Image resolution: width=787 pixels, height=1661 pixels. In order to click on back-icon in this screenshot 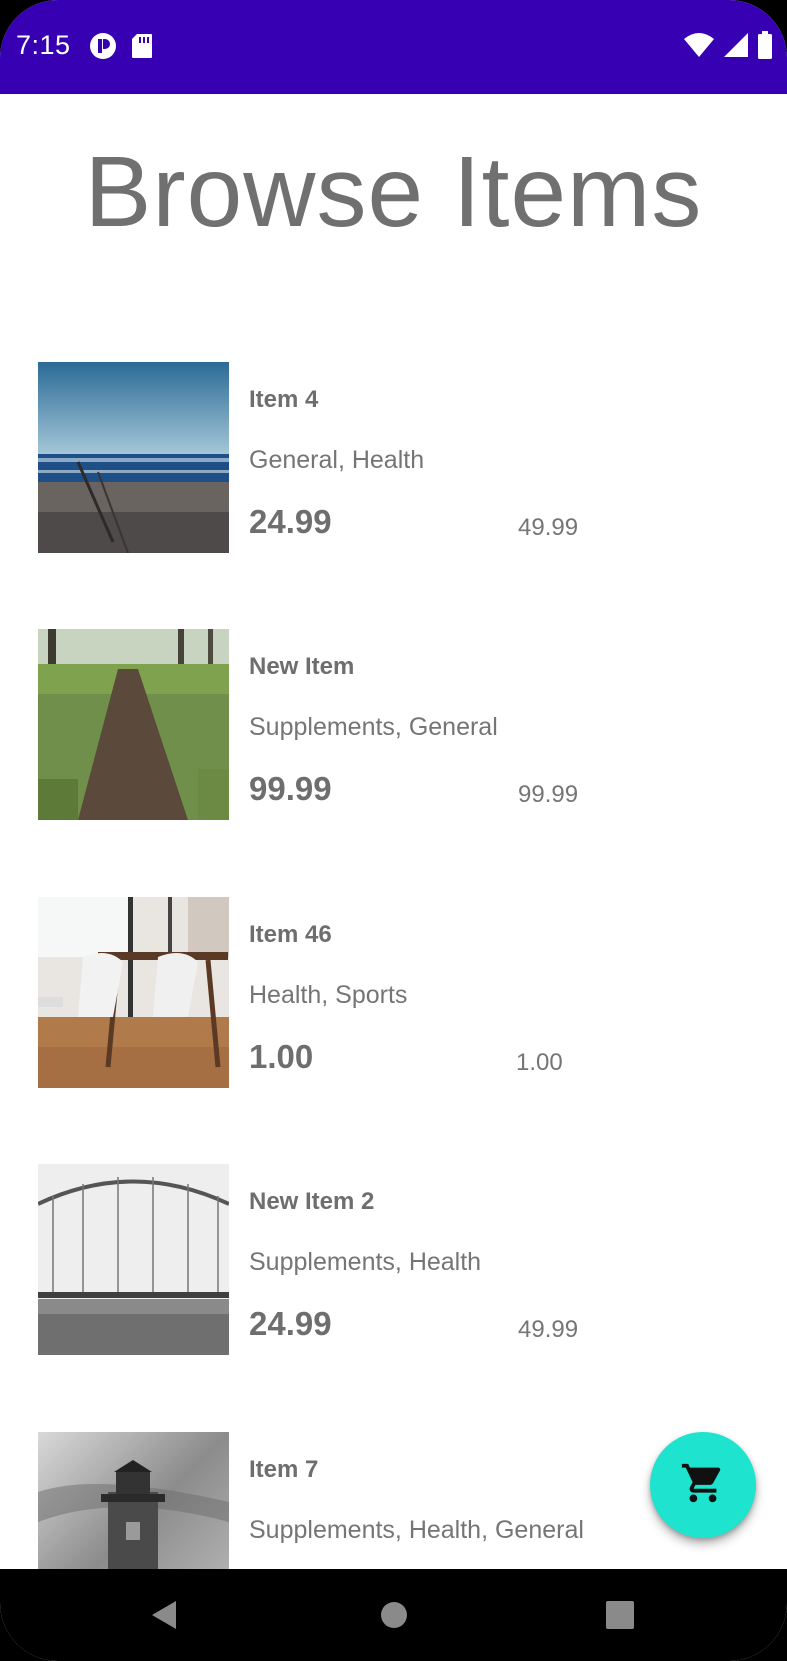, I will do `click(164, 1617)`.